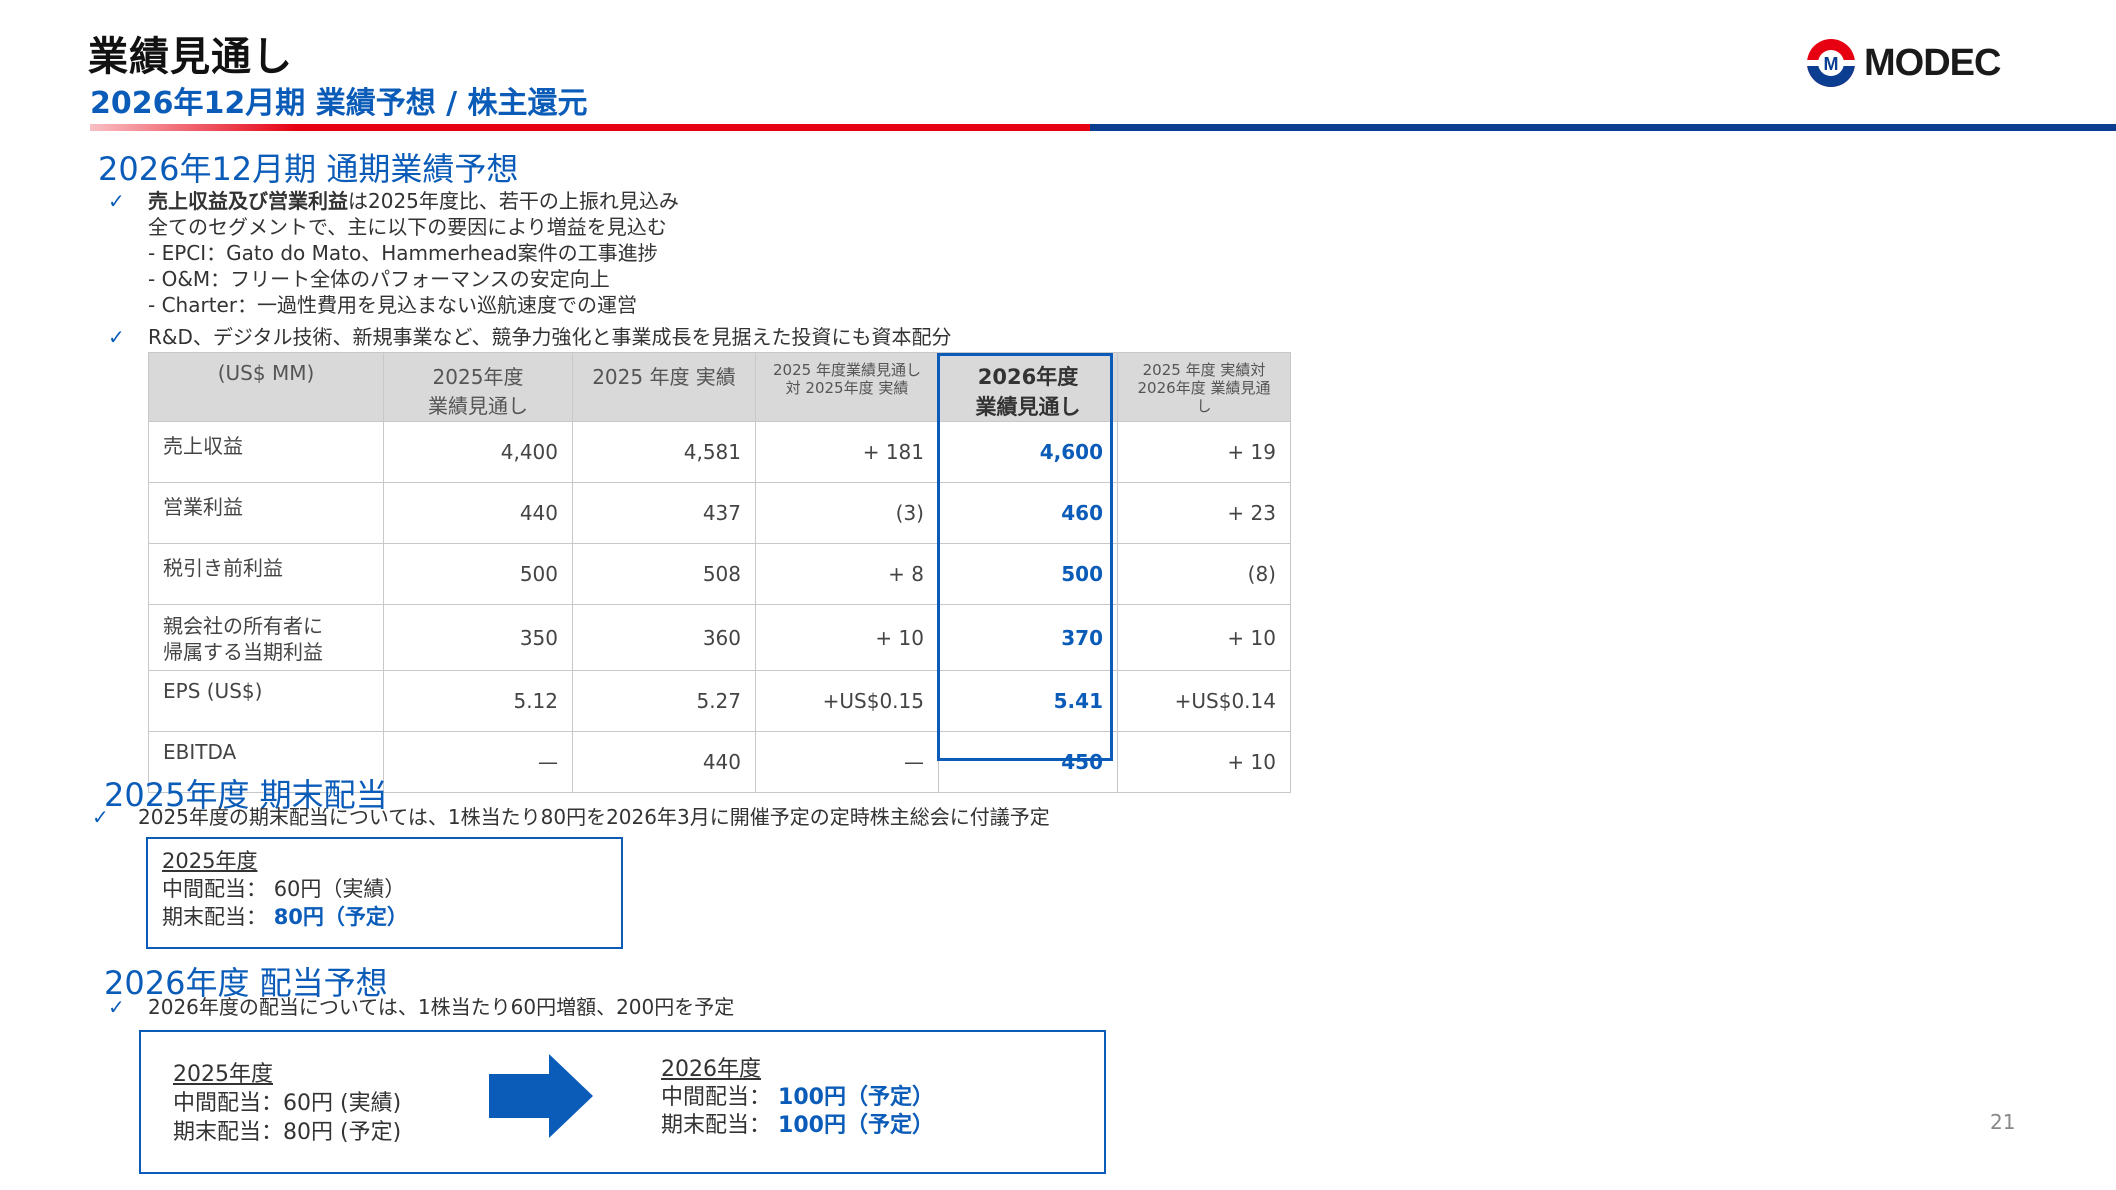 The image size is (2116, 1190). I want to click on cell: +US$0.15, so click(847, 701).